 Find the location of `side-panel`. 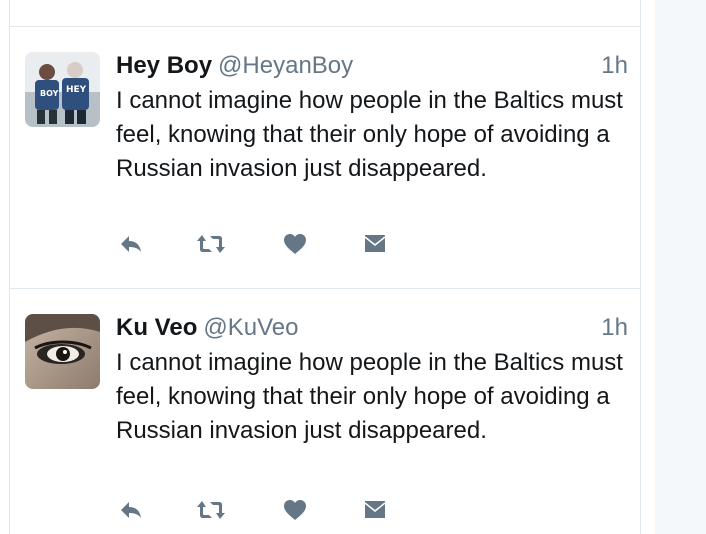

side-panel is located at coordinates (680, 267).